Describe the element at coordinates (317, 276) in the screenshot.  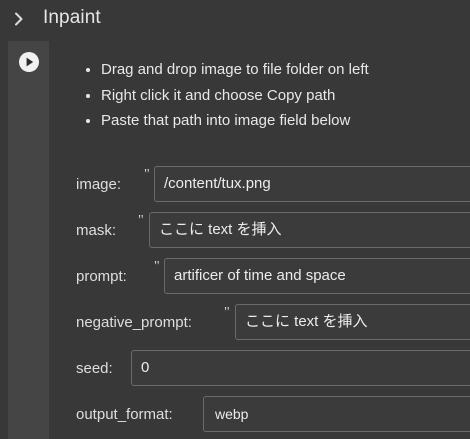
I see `prompt-field: artificer of time and space` at that location.